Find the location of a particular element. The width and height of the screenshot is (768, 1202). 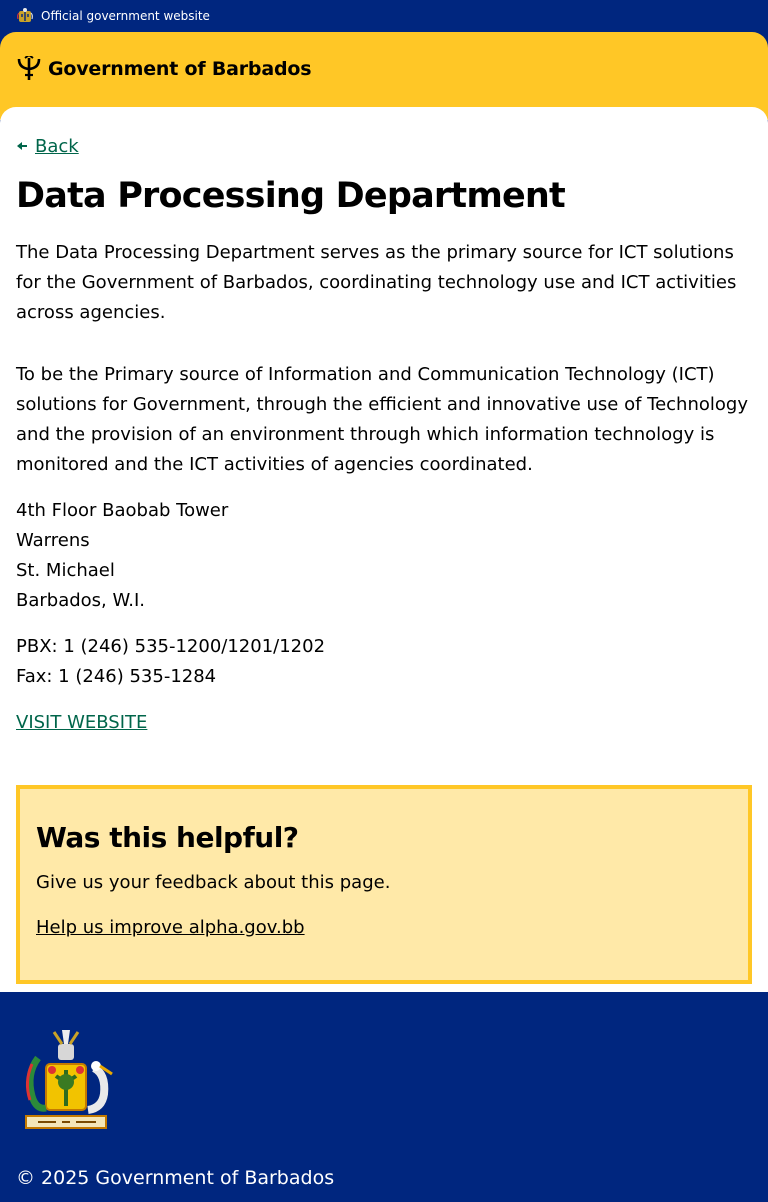

address-line: St. Michael is located at coordinates (65, 570).